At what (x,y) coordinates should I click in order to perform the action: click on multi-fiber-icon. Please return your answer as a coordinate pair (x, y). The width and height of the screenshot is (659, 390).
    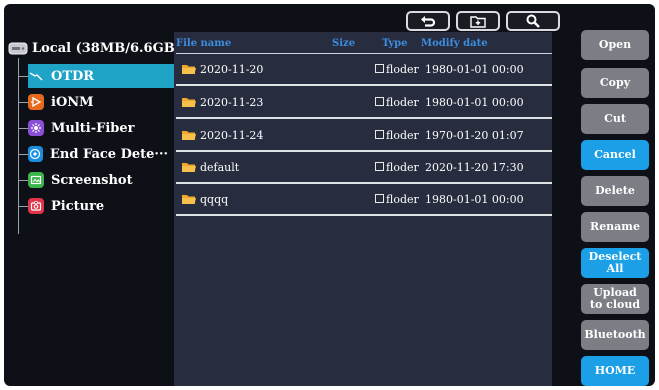
    Looking at the image, I should click on (36, 128).